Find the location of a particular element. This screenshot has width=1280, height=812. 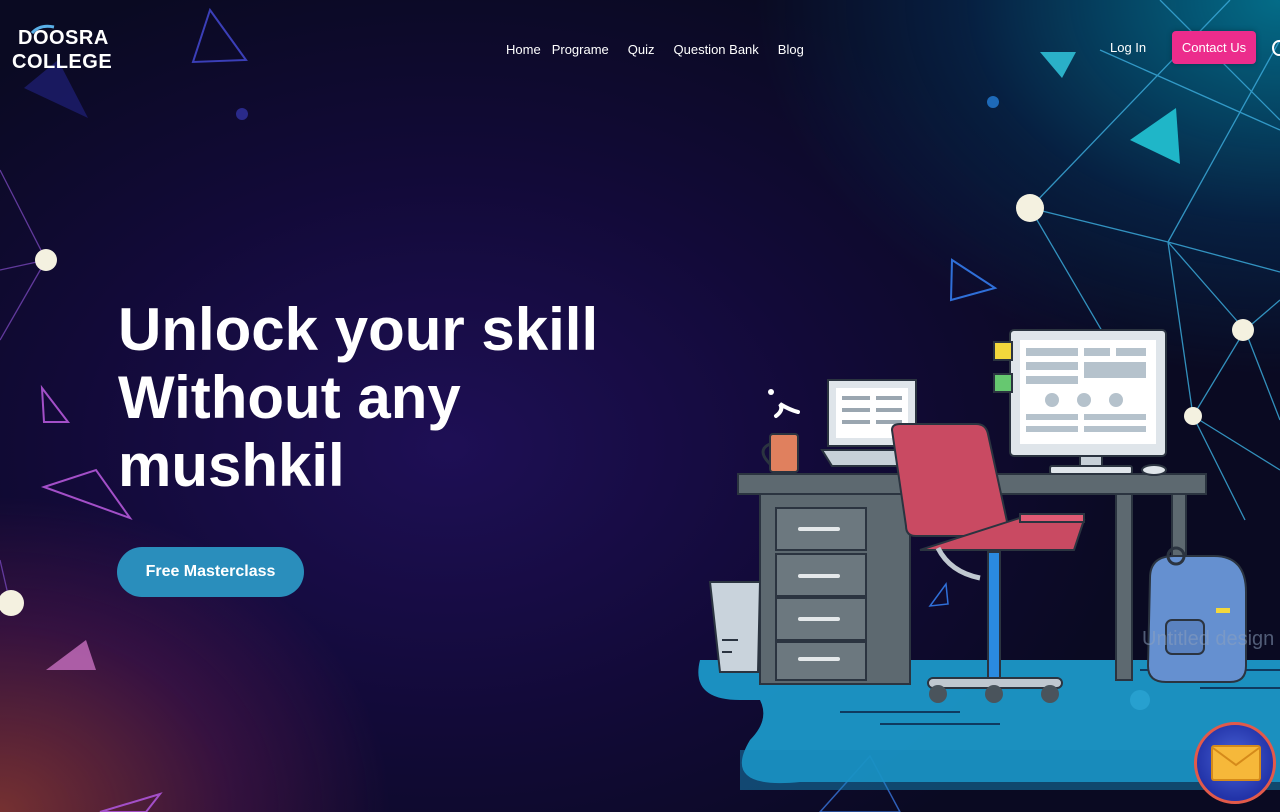

hero-title: Unlock your skill Without any mushkil is located at coordinates (398, 398).